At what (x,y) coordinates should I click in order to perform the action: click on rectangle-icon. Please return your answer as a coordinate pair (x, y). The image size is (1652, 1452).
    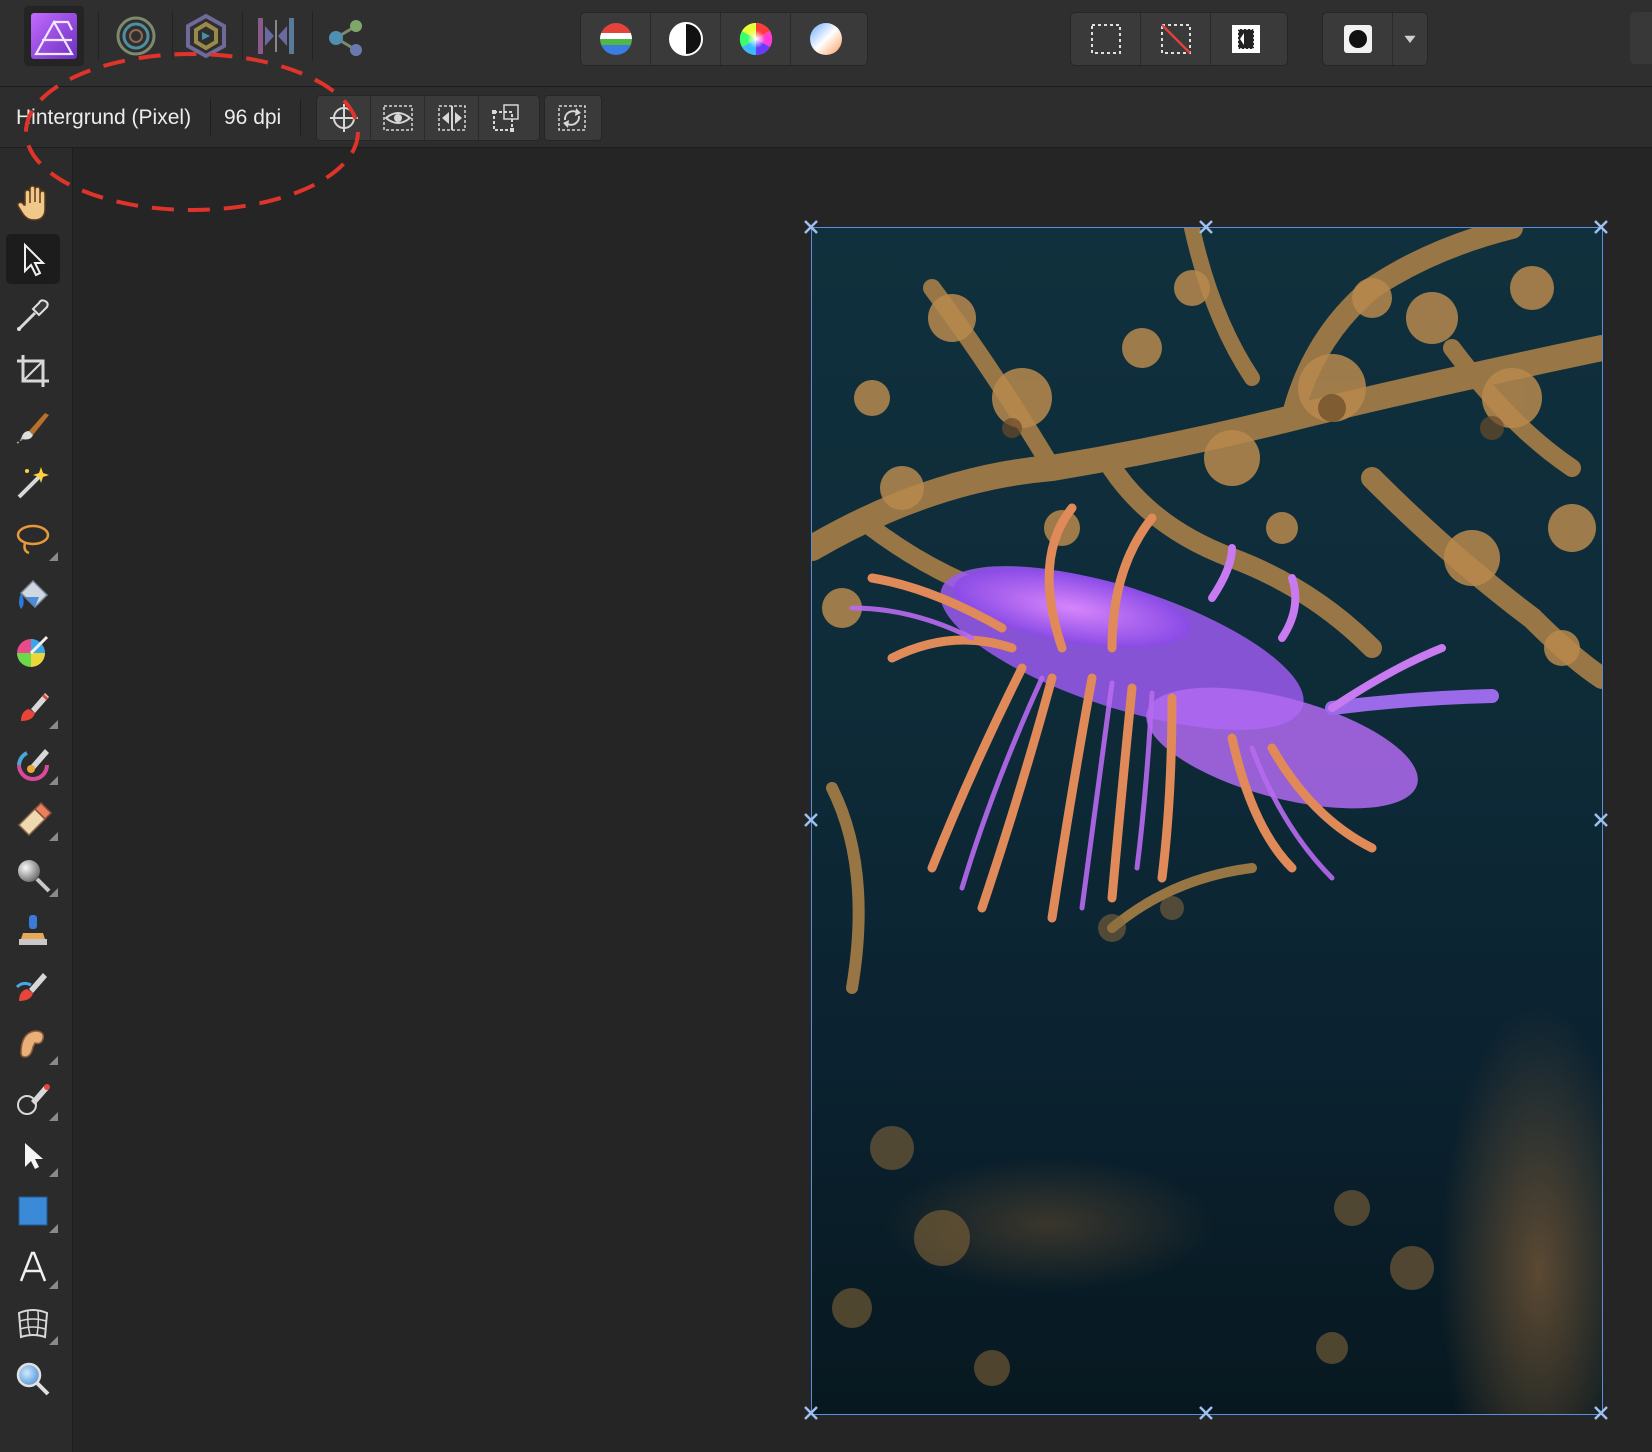
    Looking at the image, I should click on (33, 1211).